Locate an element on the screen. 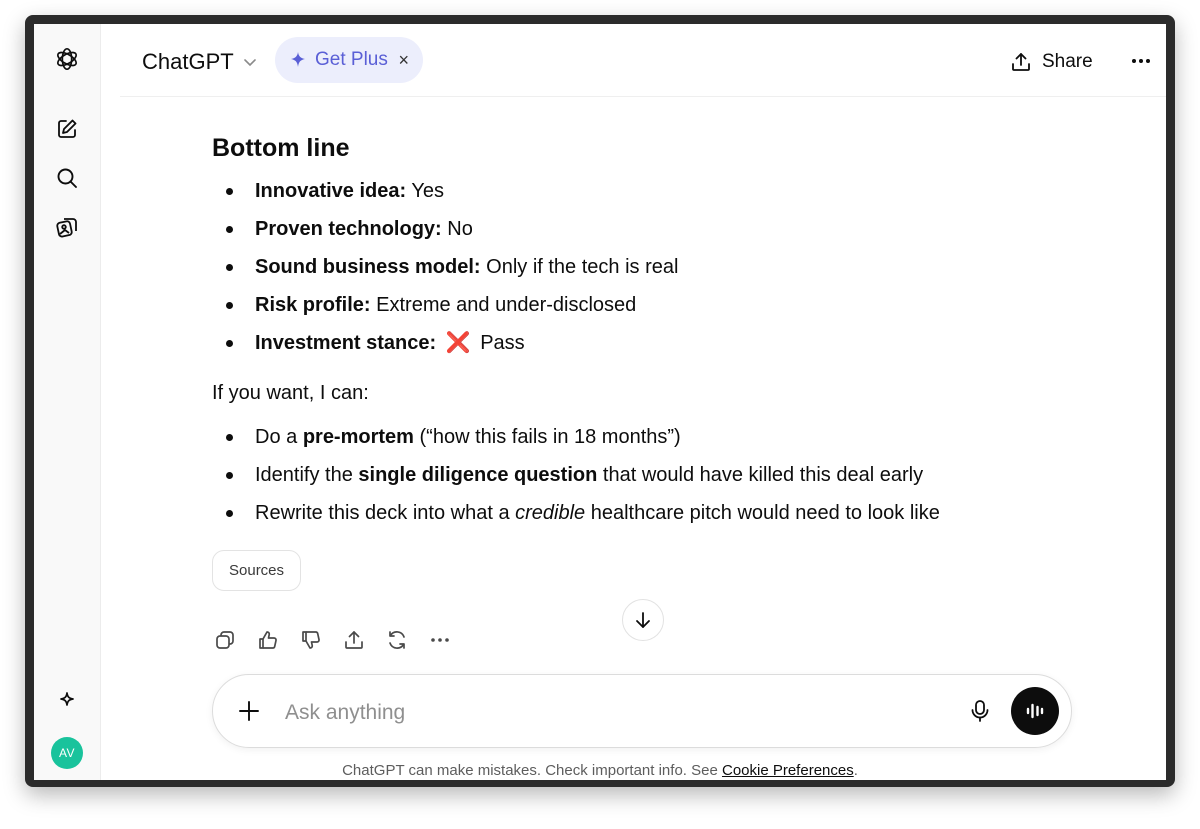 Image resolution: width=1200 pixels, height=829 pixels. microphone-button is located at coordinates (980, 713).